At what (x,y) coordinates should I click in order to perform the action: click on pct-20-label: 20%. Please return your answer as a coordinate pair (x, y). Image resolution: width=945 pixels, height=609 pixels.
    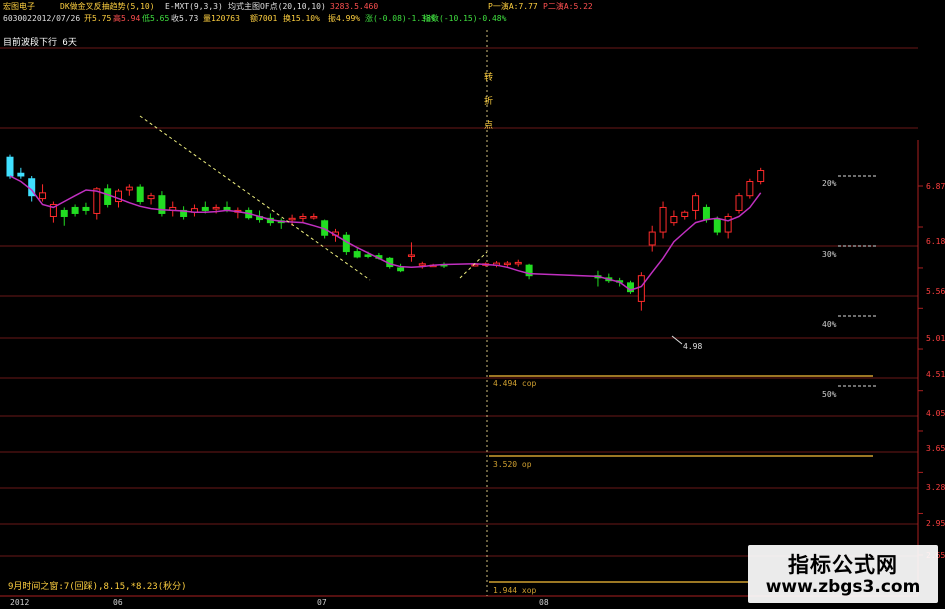
    Looking at the image, I should click on (829, 183).